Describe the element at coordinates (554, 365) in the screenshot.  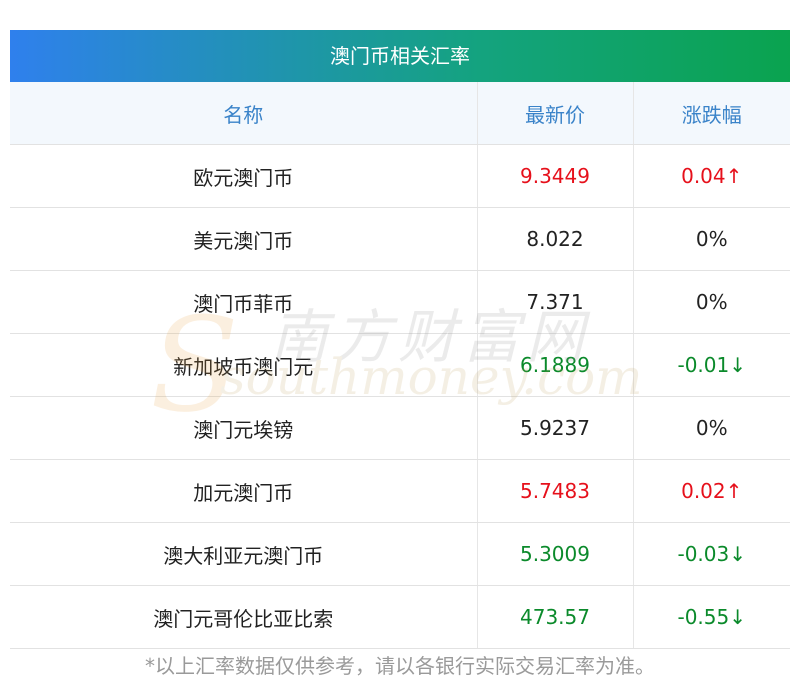
I see `latest-price: 6.1889` at that location.